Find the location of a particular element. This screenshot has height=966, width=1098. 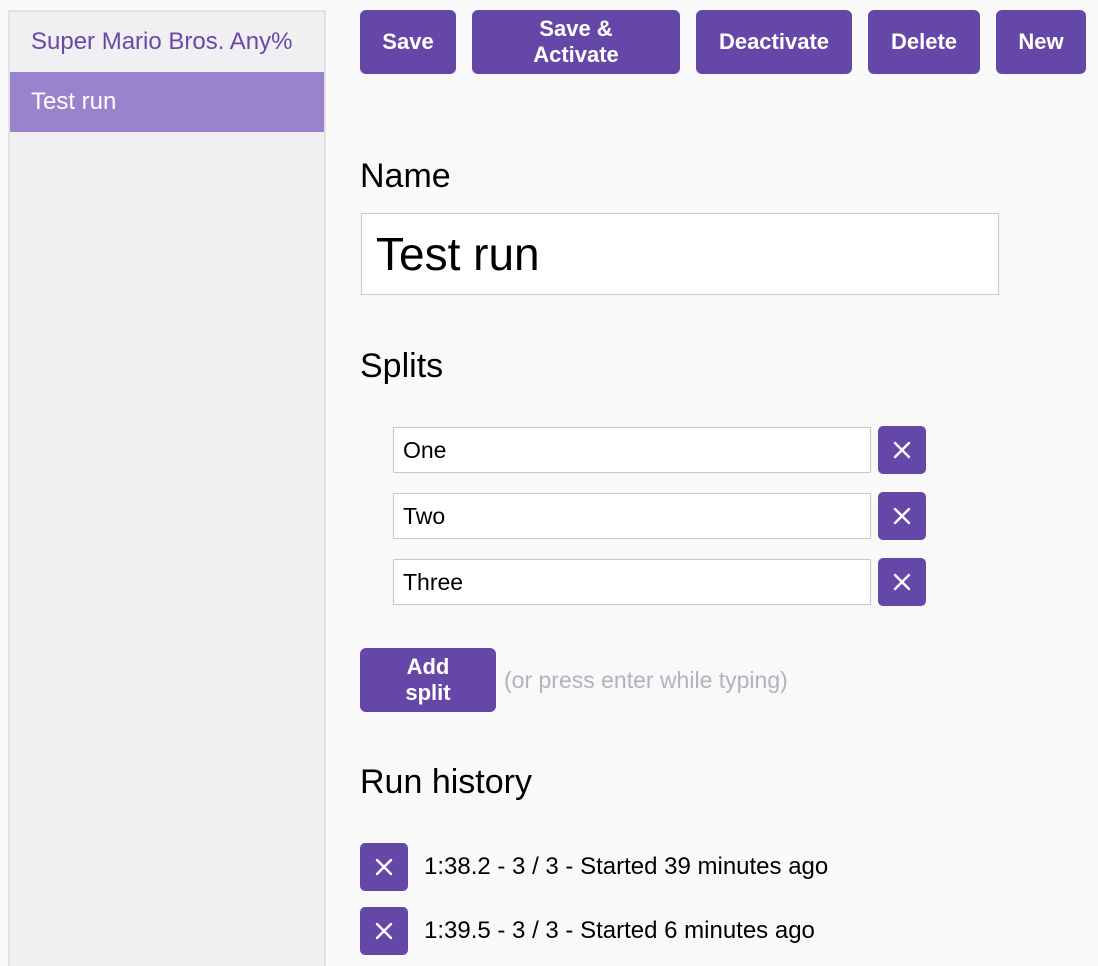

splits-heading: Splits is located at coordinates (402, 366).